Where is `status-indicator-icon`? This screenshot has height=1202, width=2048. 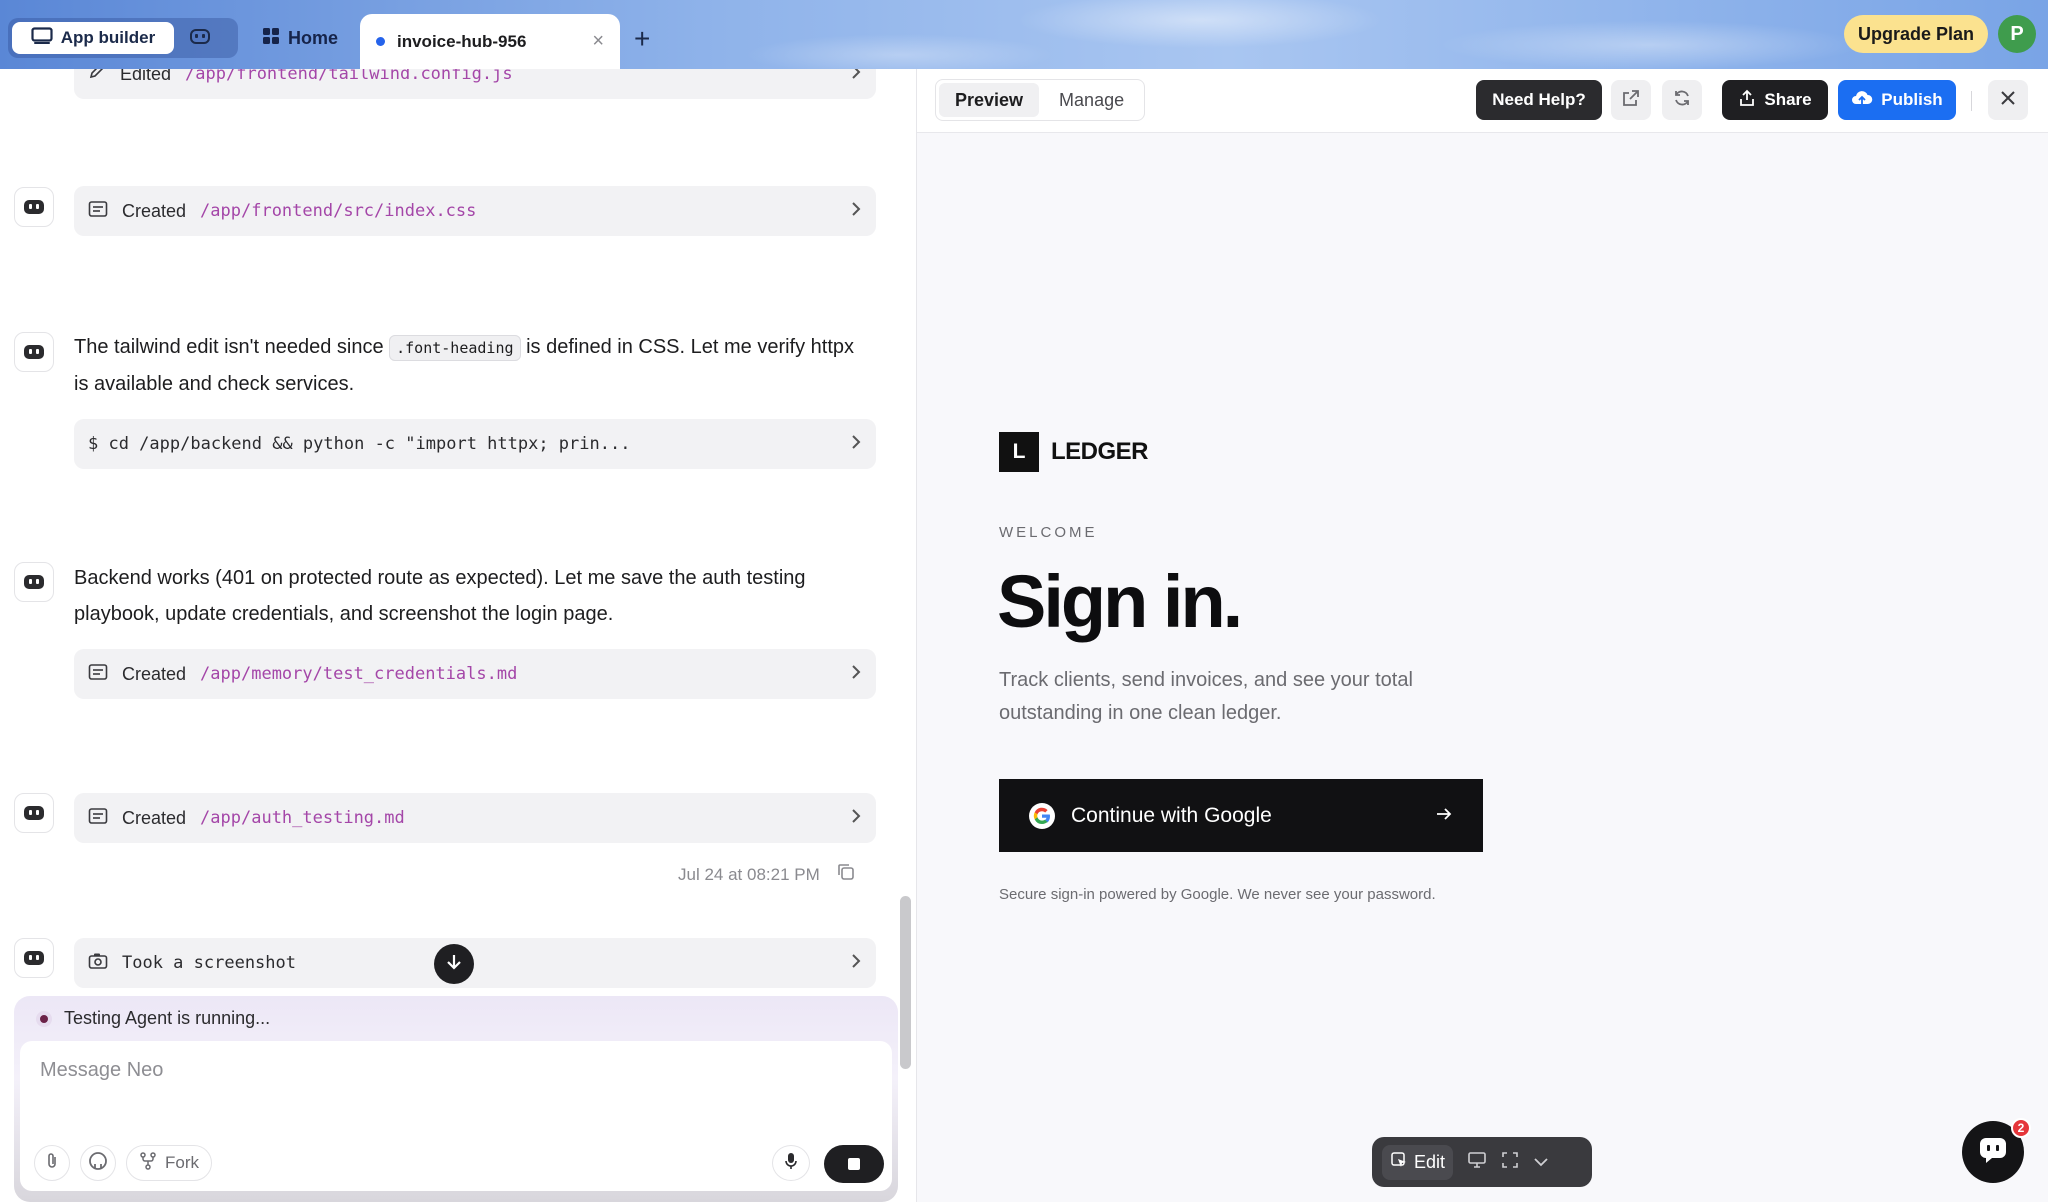
status-indicator-icon is located at coordinates (44, 1018).